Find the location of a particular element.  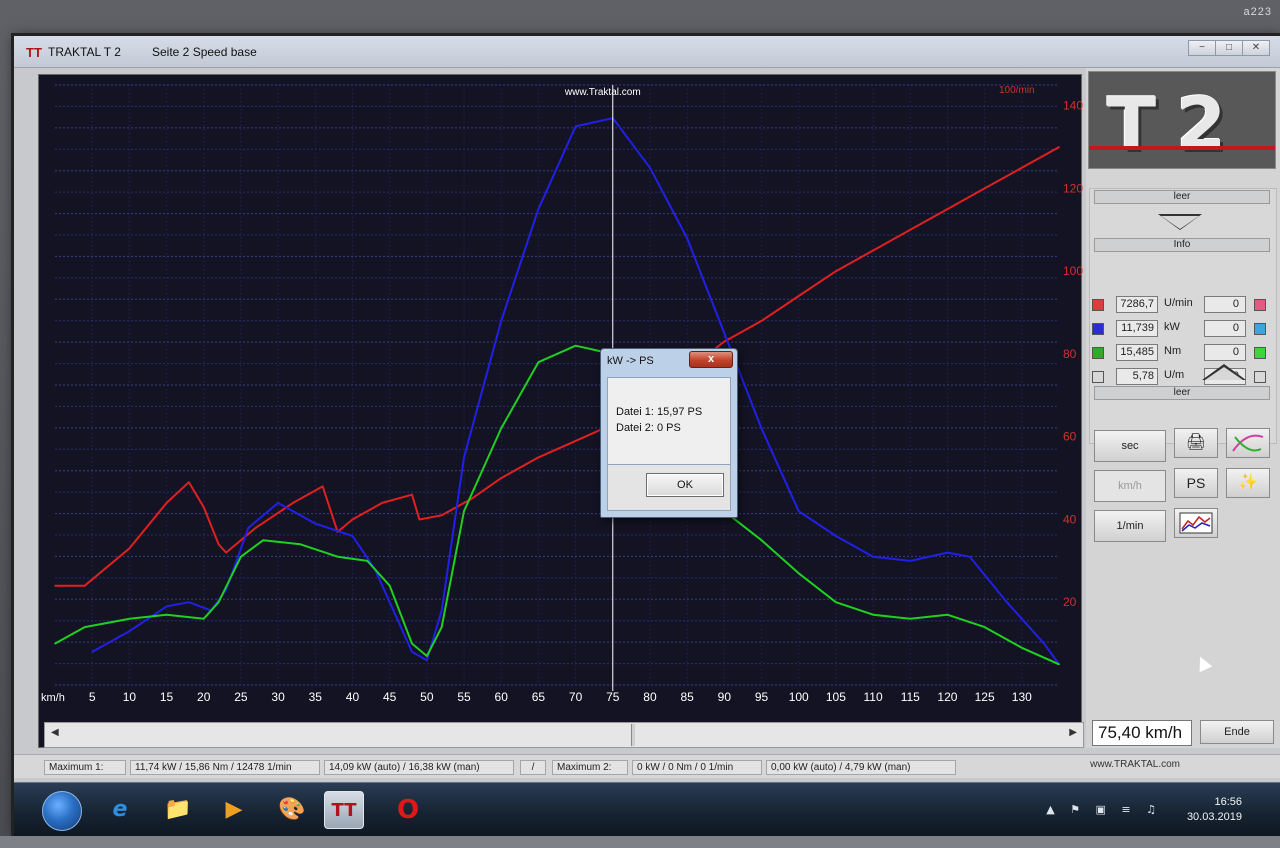

channel-unit: U/min is located at coordinates (1178, 303).